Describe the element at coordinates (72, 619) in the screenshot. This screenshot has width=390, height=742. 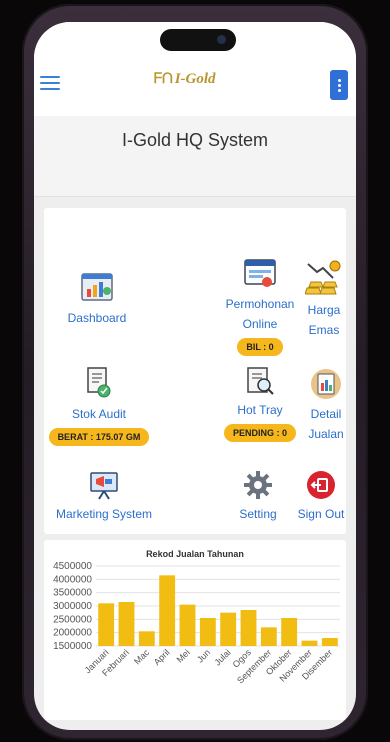
I see `y-tick-label: 2500000` at that location.